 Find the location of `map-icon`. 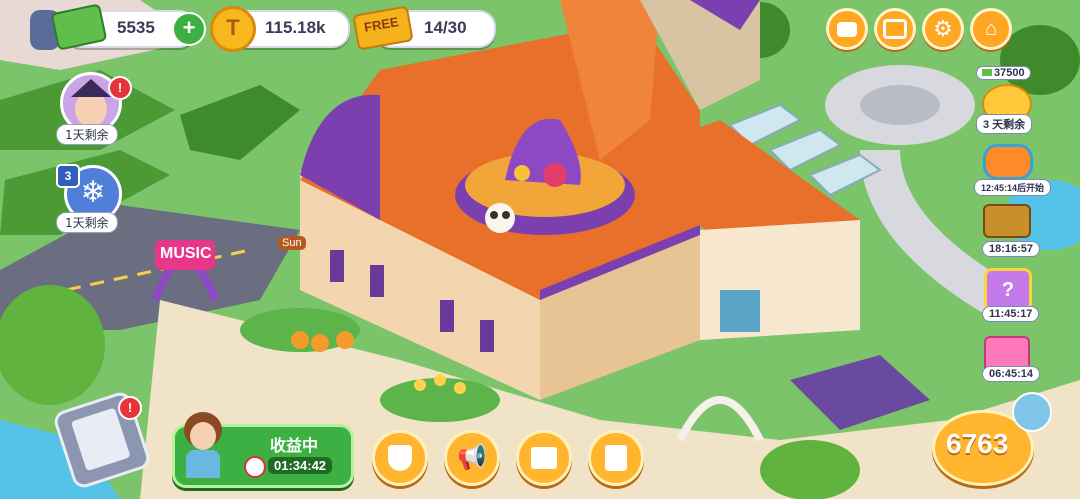

map-icon is located at coordinates (544, 458).